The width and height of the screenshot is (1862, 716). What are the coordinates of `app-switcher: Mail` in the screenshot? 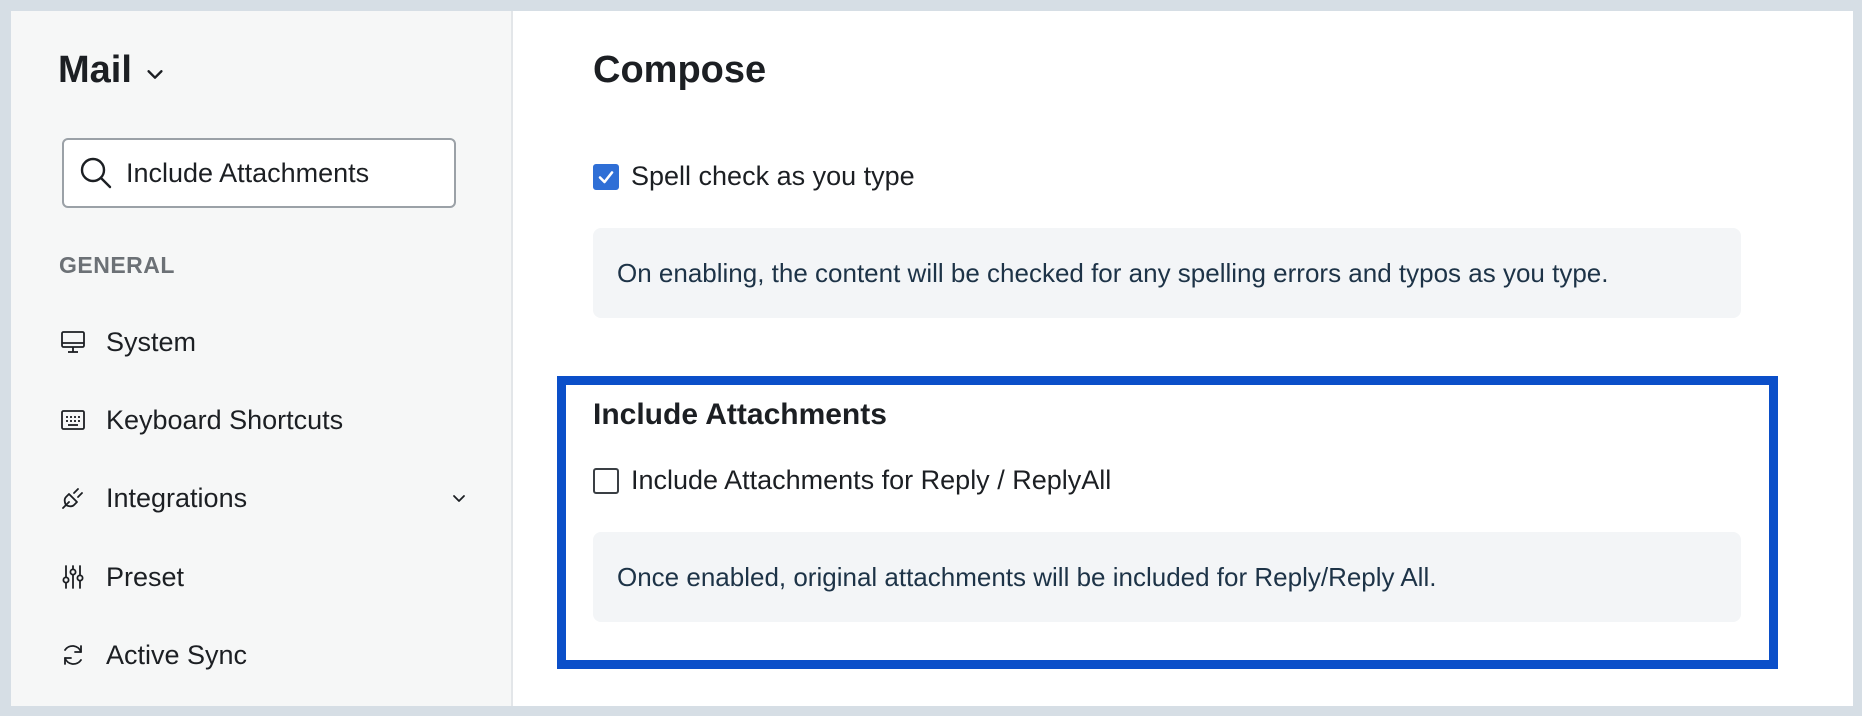 It's located at (112, 70).